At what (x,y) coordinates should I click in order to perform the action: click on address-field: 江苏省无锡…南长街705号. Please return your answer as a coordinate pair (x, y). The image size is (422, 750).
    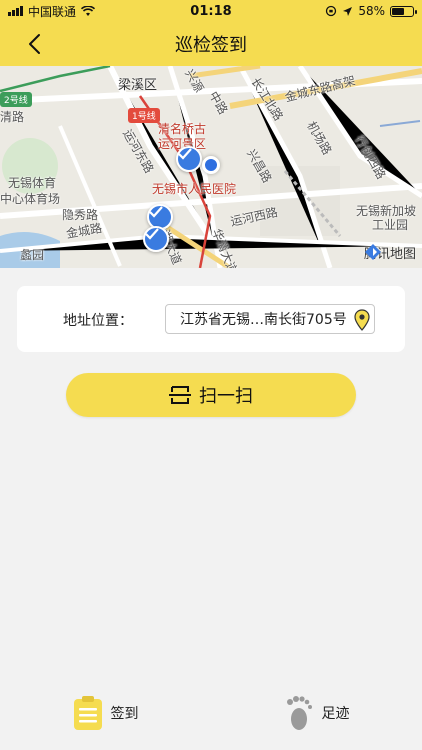
    Looking at the image, I should click on (270, 319).